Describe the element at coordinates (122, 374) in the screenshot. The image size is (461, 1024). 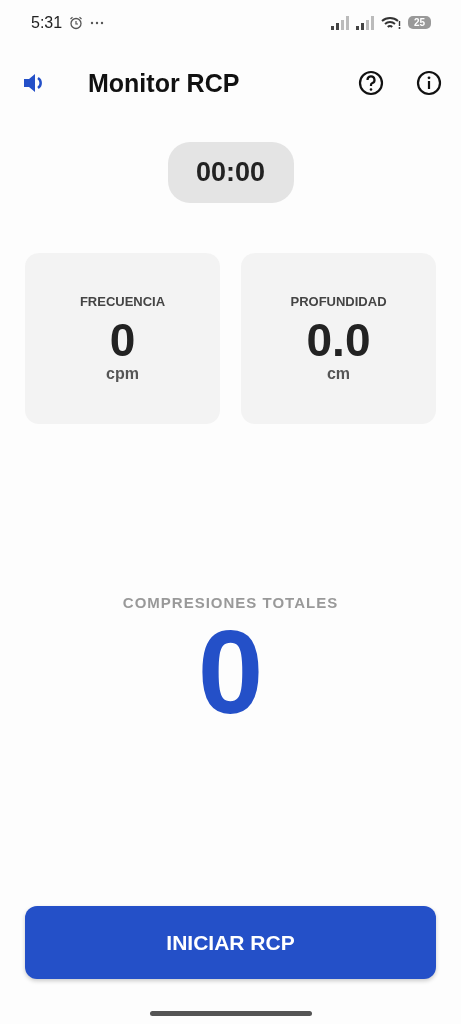
I see `metric-unit: cpm` at that location.